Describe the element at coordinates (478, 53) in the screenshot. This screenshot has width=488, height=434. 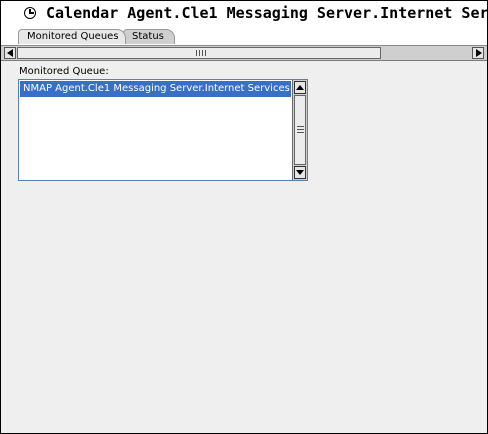
I see `scroll-right-arrow-icon` at that location.